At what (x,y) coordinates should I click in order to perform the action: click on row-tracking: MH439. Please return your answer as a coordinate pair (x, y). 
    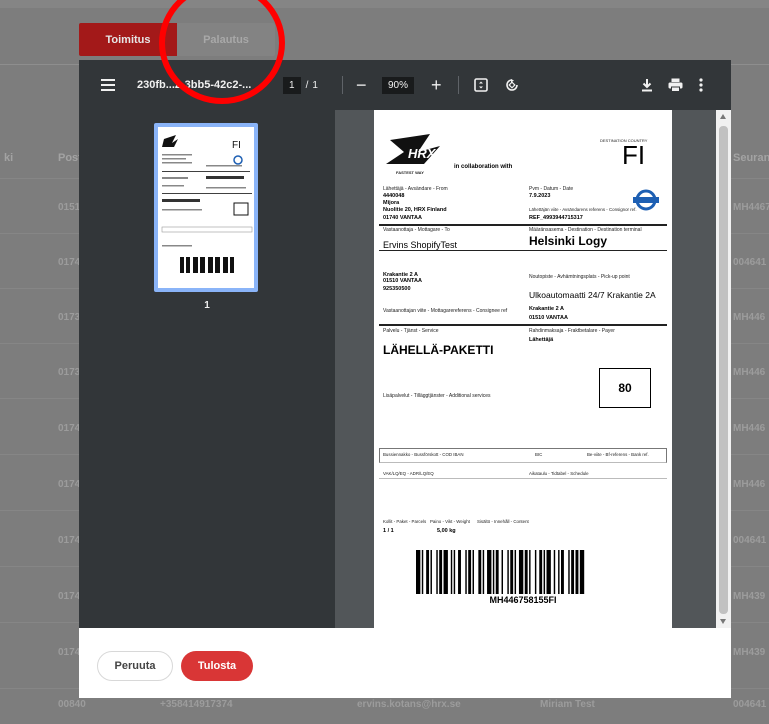
    Looking at the image, I should click on (749, 652).